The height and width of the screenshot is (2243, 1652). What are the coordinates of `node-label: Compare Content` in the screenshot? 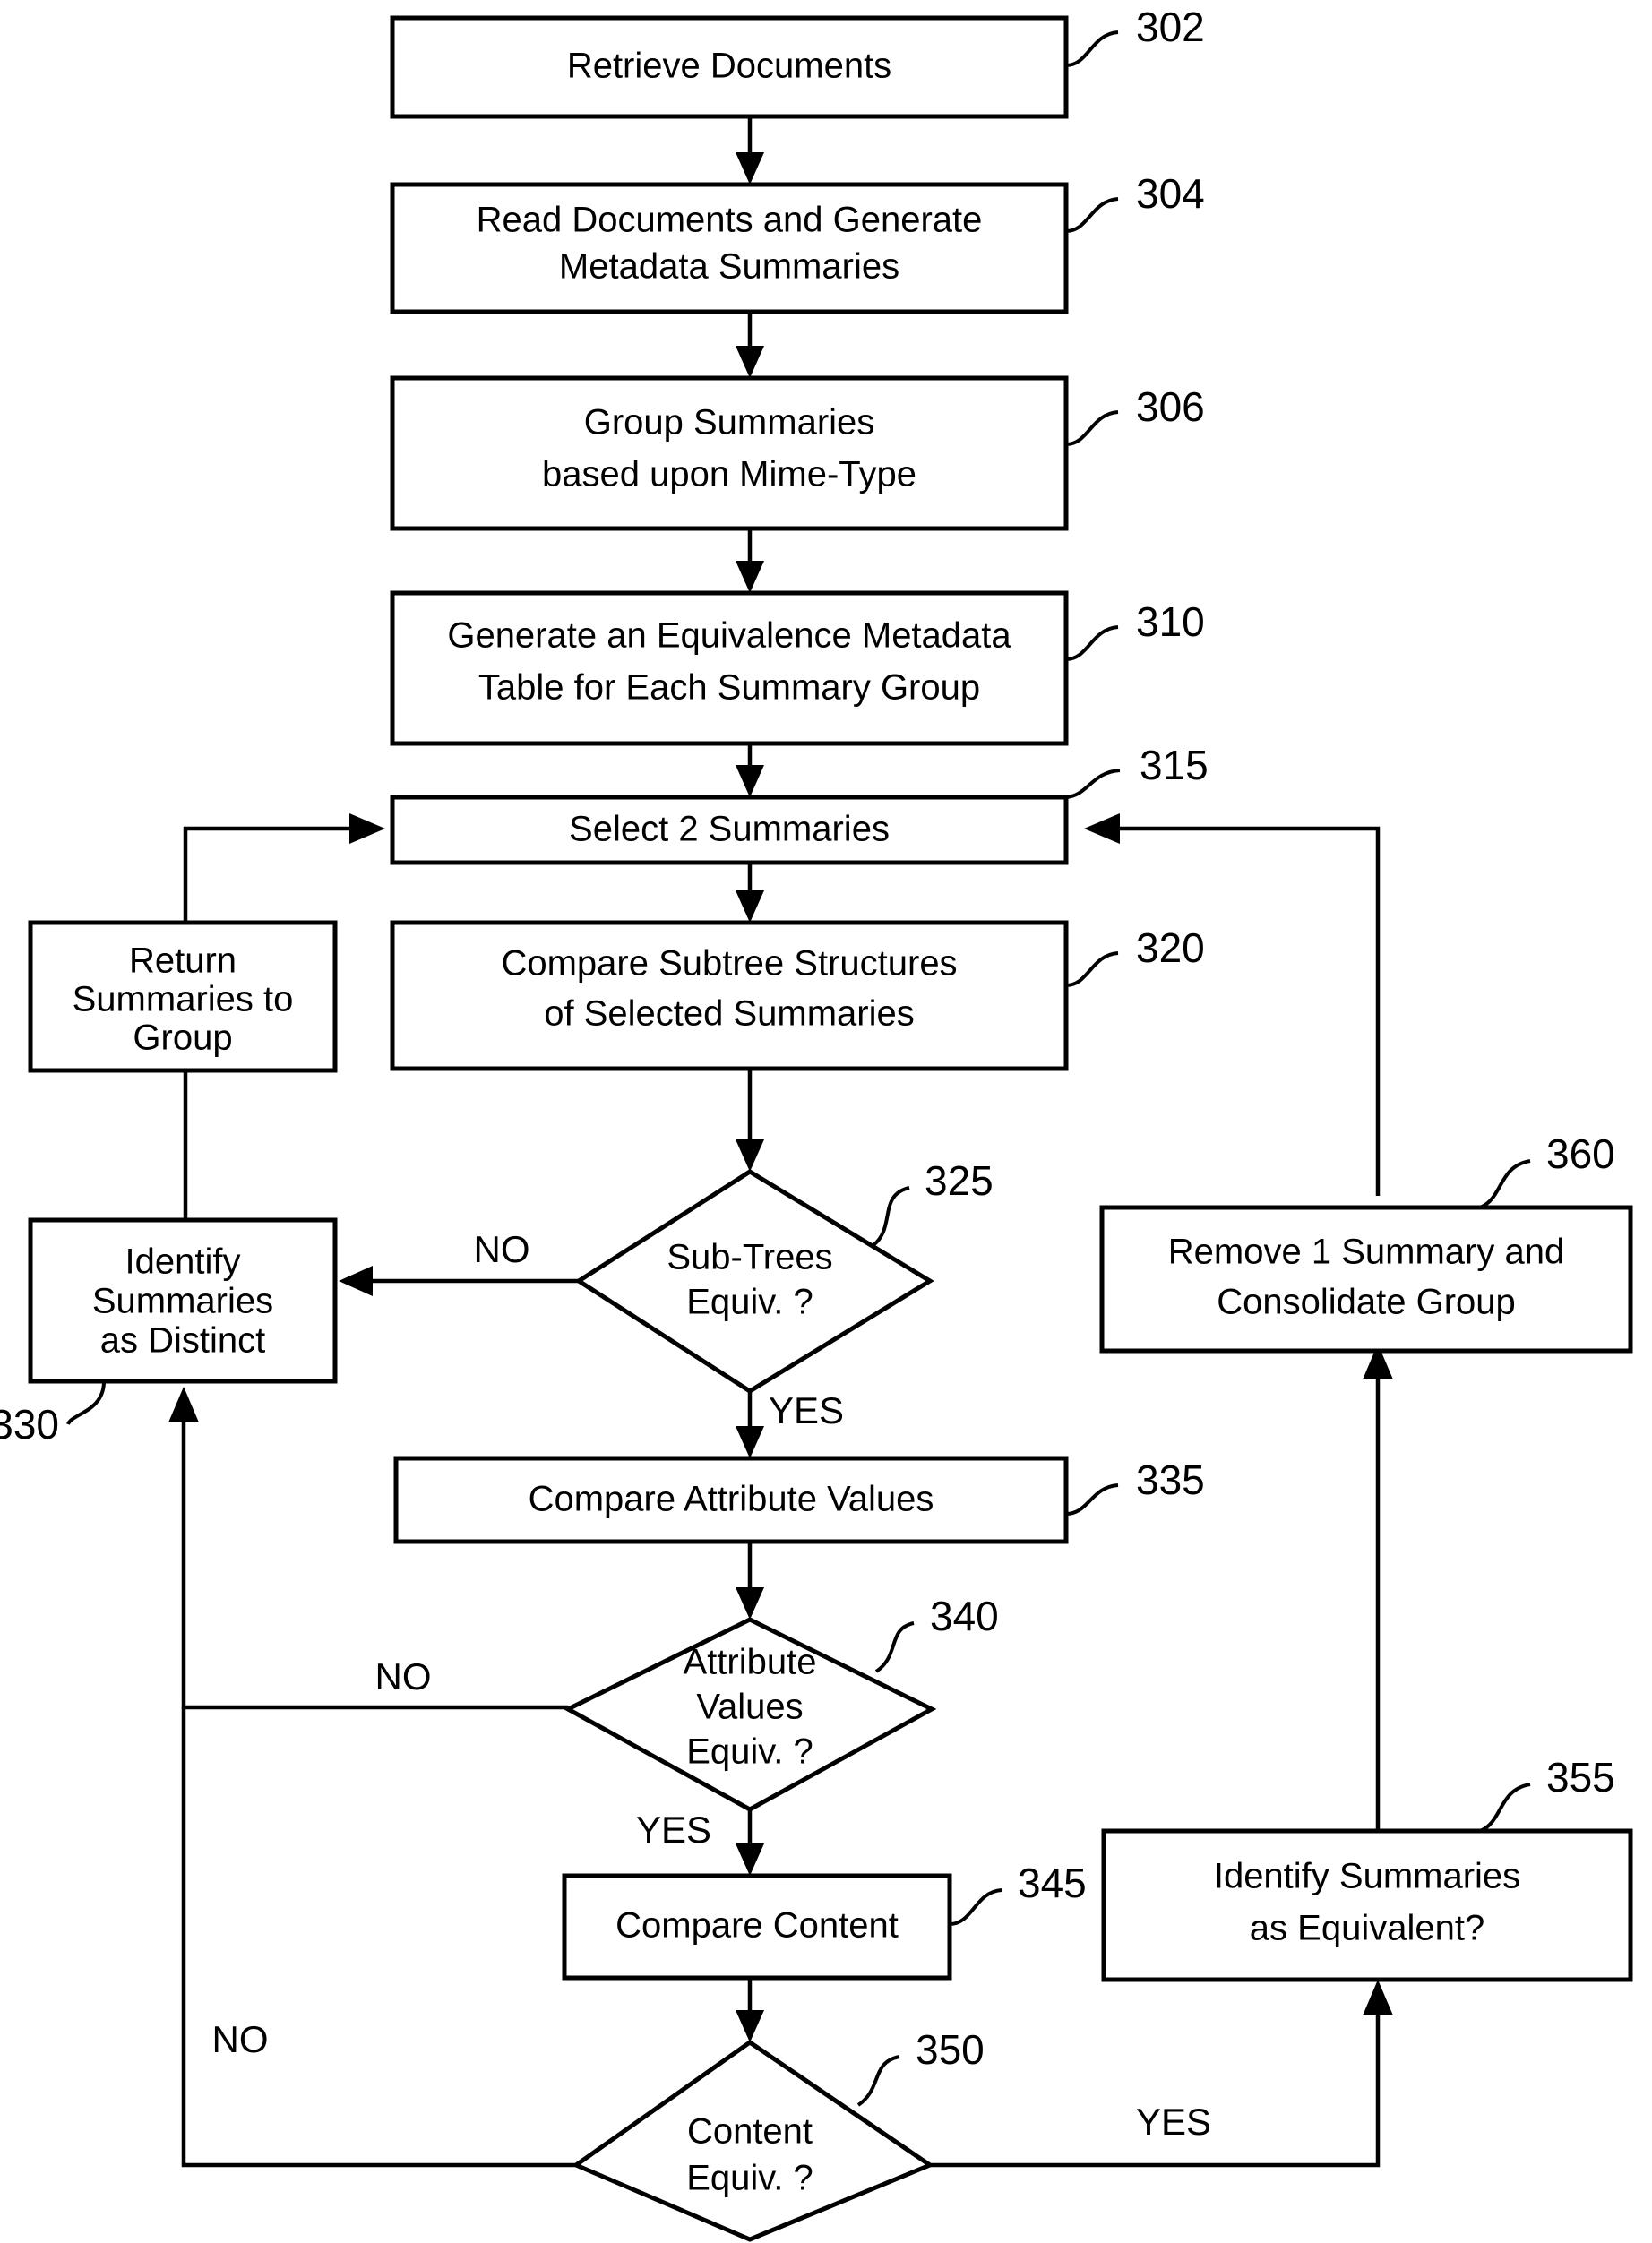 It's located at (757, 1926).